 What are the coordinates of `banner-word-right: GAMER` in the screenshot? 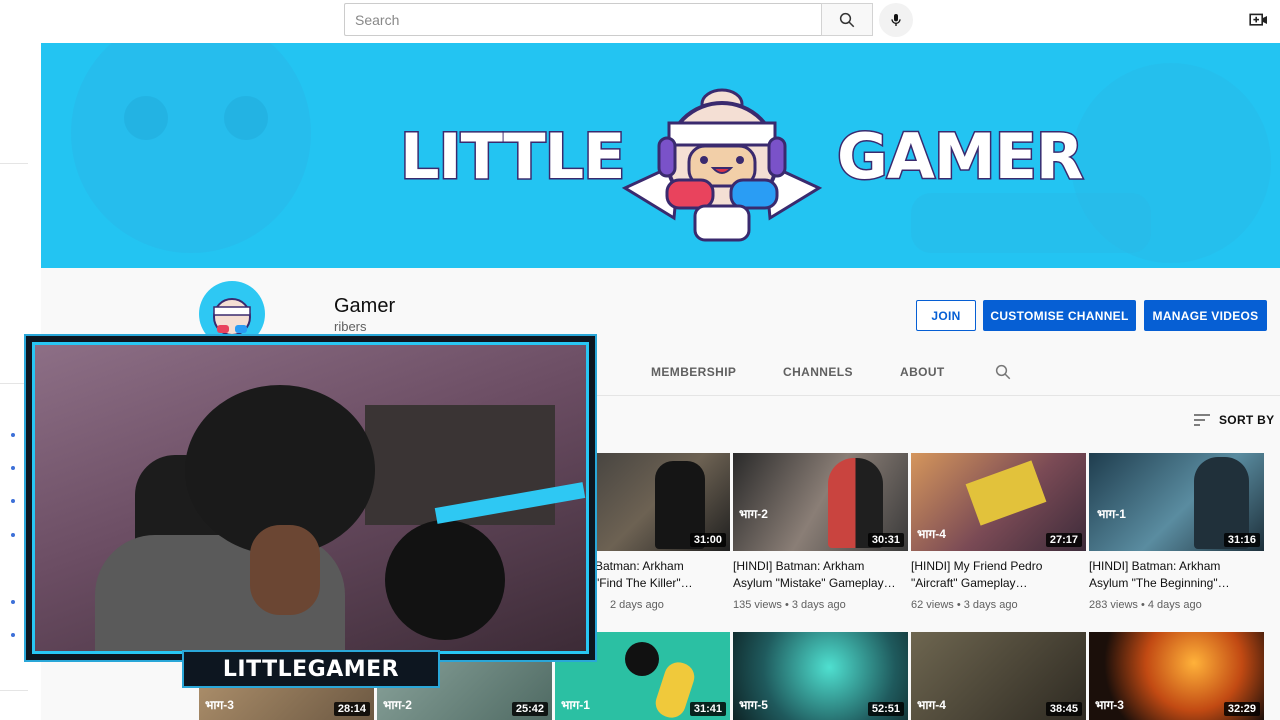 It's located at (961, 157).